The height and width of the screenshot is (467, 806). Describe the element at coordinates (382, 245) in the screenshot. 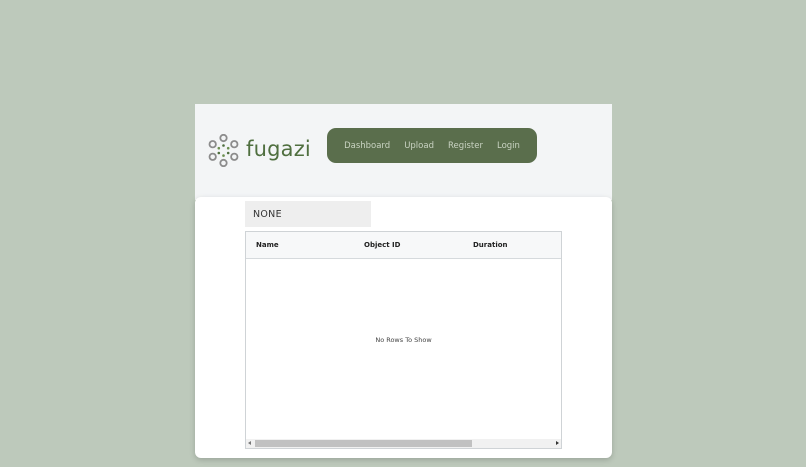

I see `column-header-object-id: Object ID` at that location.